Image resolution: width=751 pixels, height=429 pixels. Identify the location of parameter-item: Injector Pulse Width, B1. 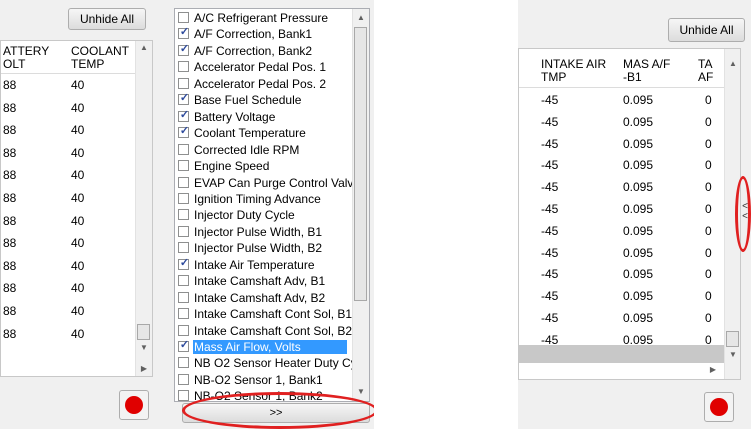
(264, 232).